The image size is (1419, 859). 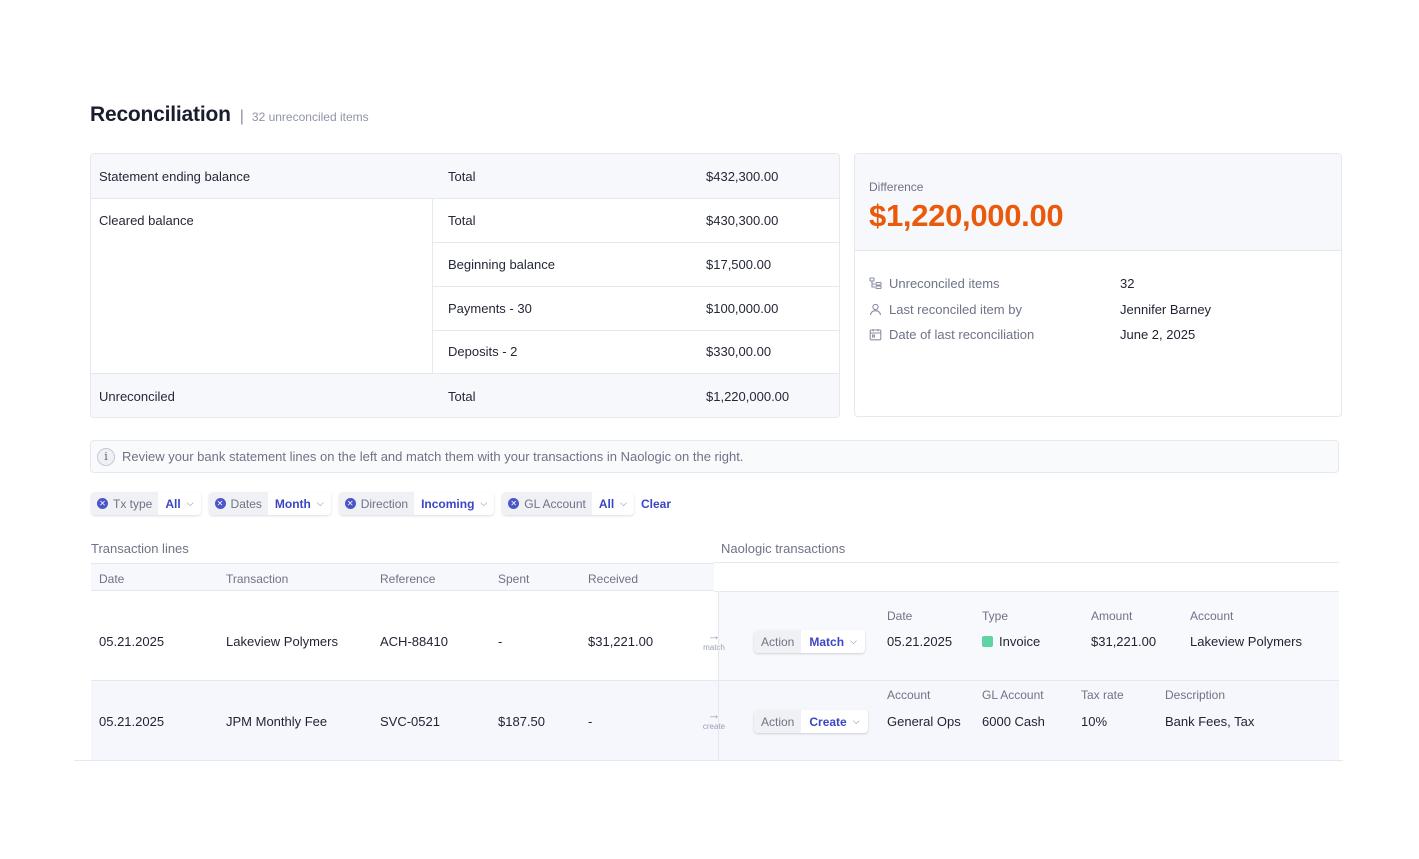 I want to click on detail-key: GL Account, so click(x=1013, y=695).